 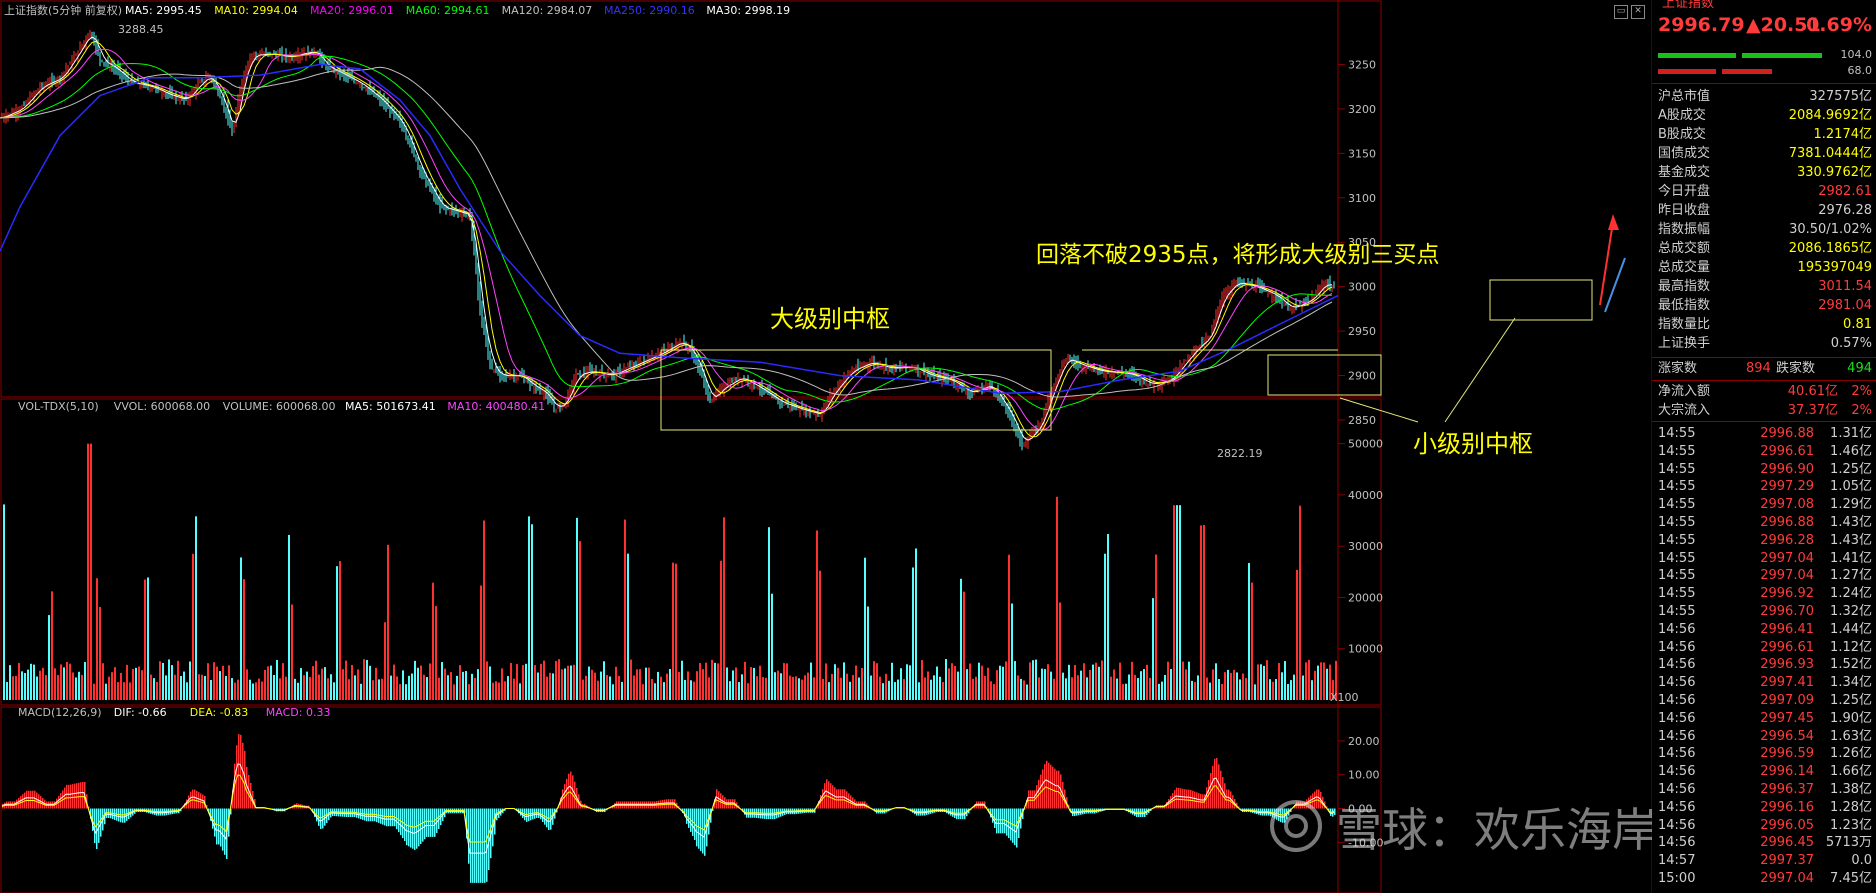 I want to click on stat-row: 总成交量 195397049, so click(x=1764, y=268).